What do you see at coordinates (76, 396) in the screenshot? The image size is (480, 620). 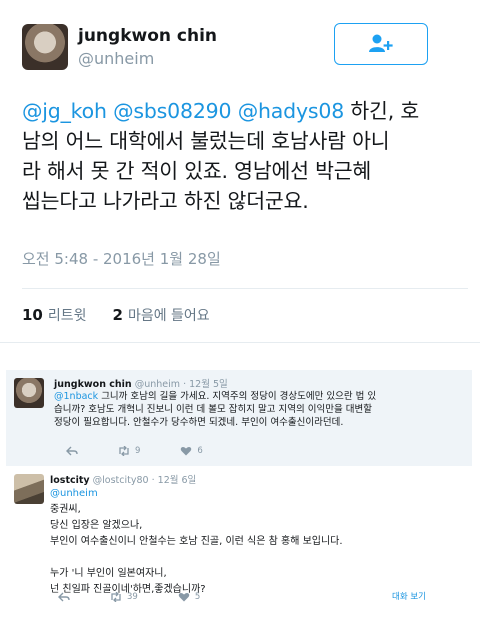 I see `mention-link: @1nback` at bounding box center [76, 396].